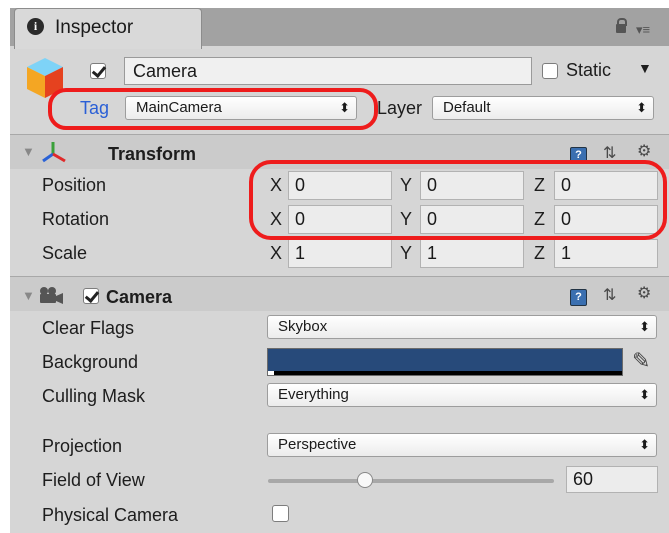  What do you see at coordinates (472, 253) in the screenshot?
I see `scale-y-field: 1` at bounding box center [472, 253].